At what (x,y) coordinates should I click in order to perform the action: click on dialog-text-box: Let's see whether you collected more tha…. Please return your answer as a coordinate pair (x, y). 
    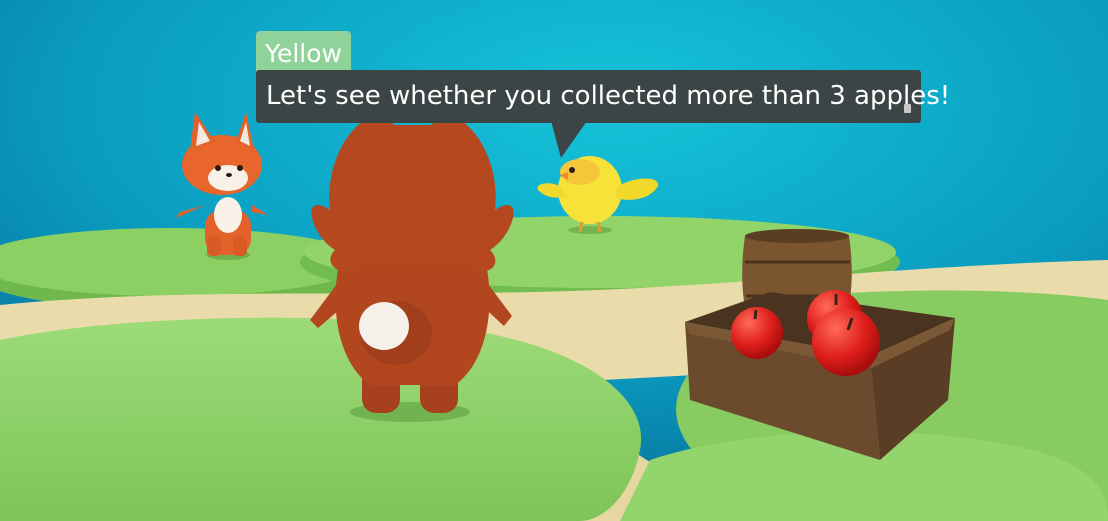
    Looking at the image, I should click on (603, 96).